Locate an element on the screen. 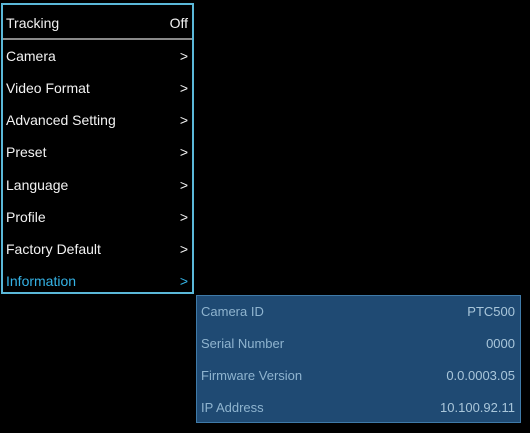 This screenshot has height=433, width=530. firmware-version-value: 0.0.0003.05 is located at coordinates (480, 375).